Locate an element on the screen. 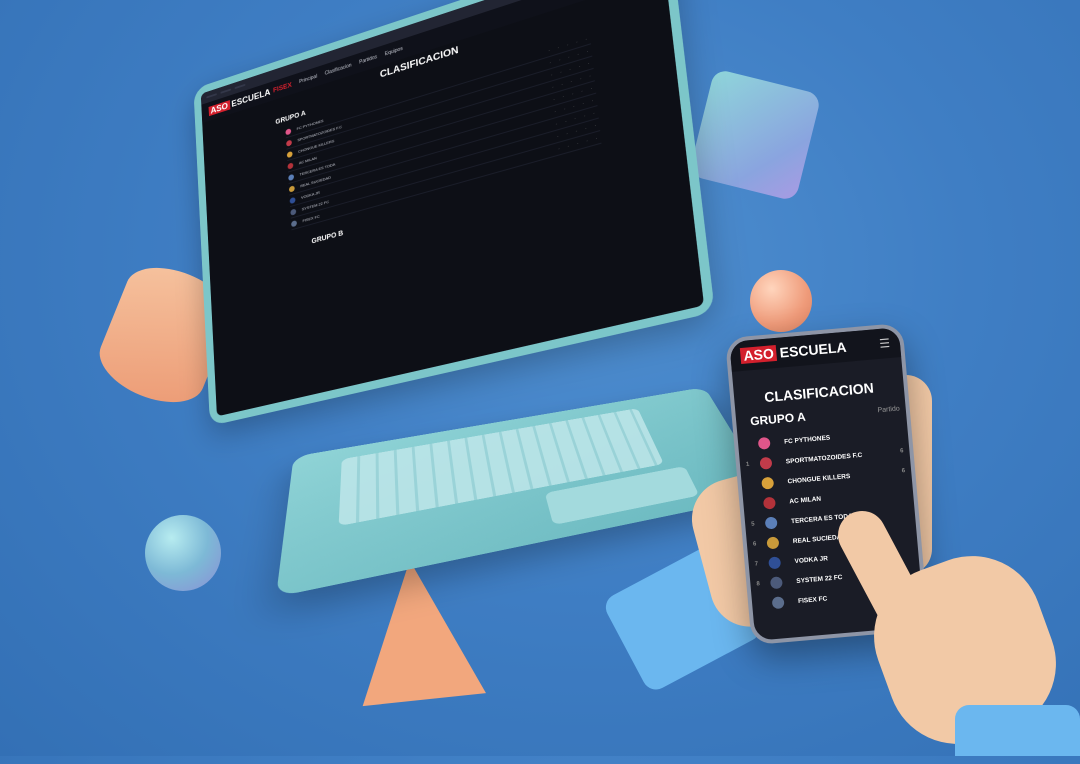 The image size is (1080, 764). points-header: Partido is located at coordinates (889, 410).